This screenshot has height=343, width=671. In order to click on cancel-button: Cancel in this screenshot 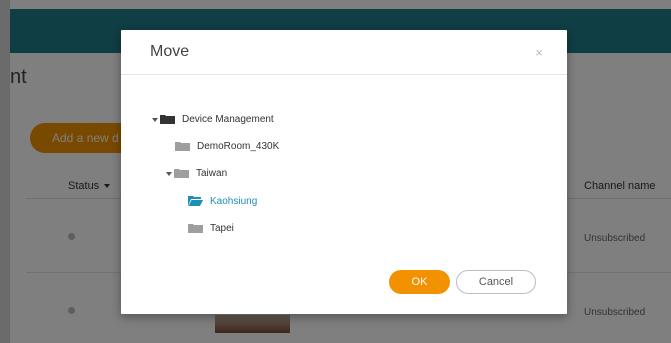, I will do `click(496, 282)`.